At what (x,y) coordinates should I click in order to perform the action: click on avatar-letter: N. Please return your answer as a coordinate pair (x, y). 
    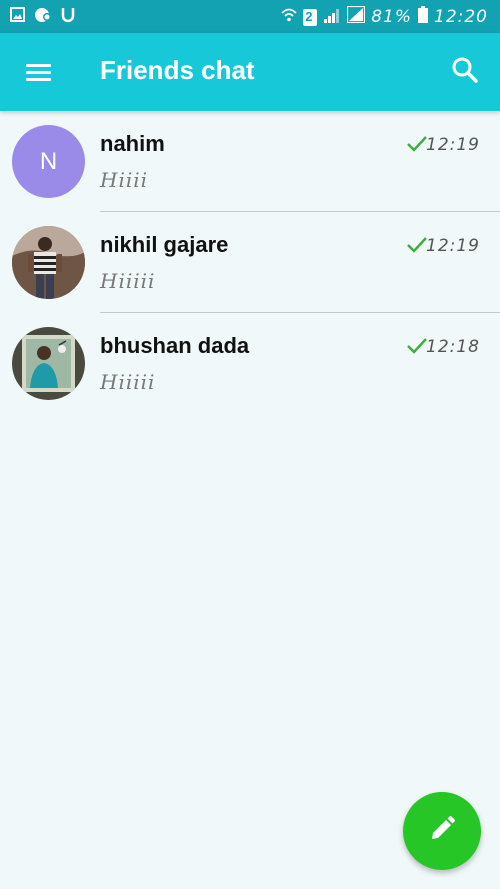
    Looking at the image, I should click on (48, 161).